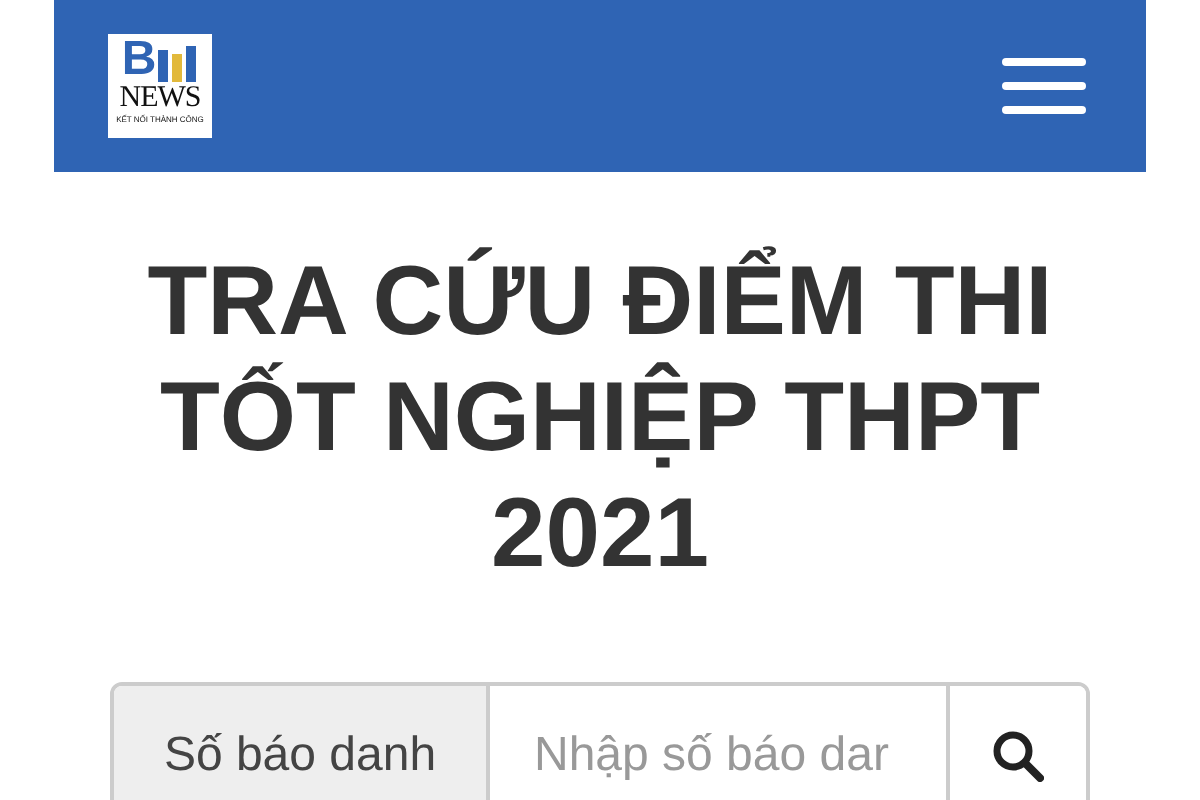 The width and height of the screenshot is (1200, 800). I want to click on search-icon, so click(1018, 756).